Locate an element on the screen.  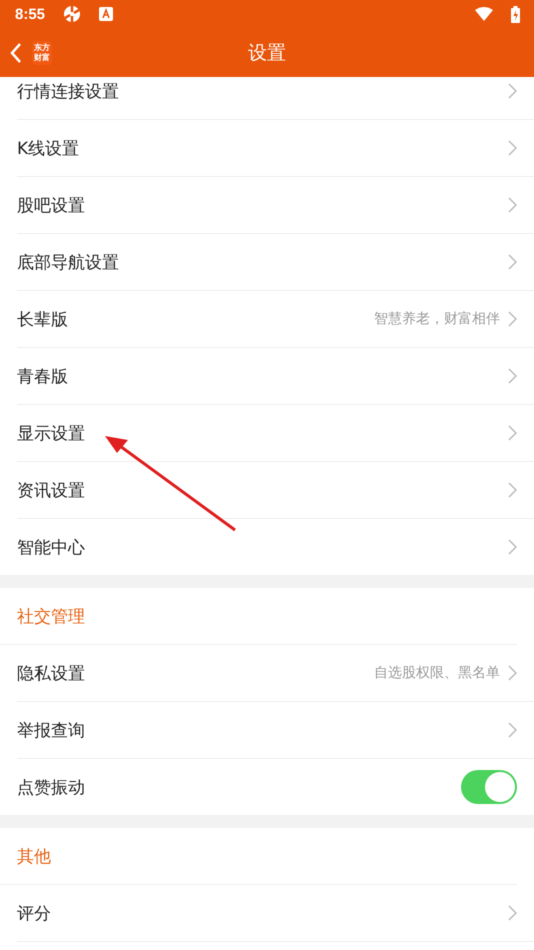
row-label: 资讯设置 is located at coordinates (51, 491).